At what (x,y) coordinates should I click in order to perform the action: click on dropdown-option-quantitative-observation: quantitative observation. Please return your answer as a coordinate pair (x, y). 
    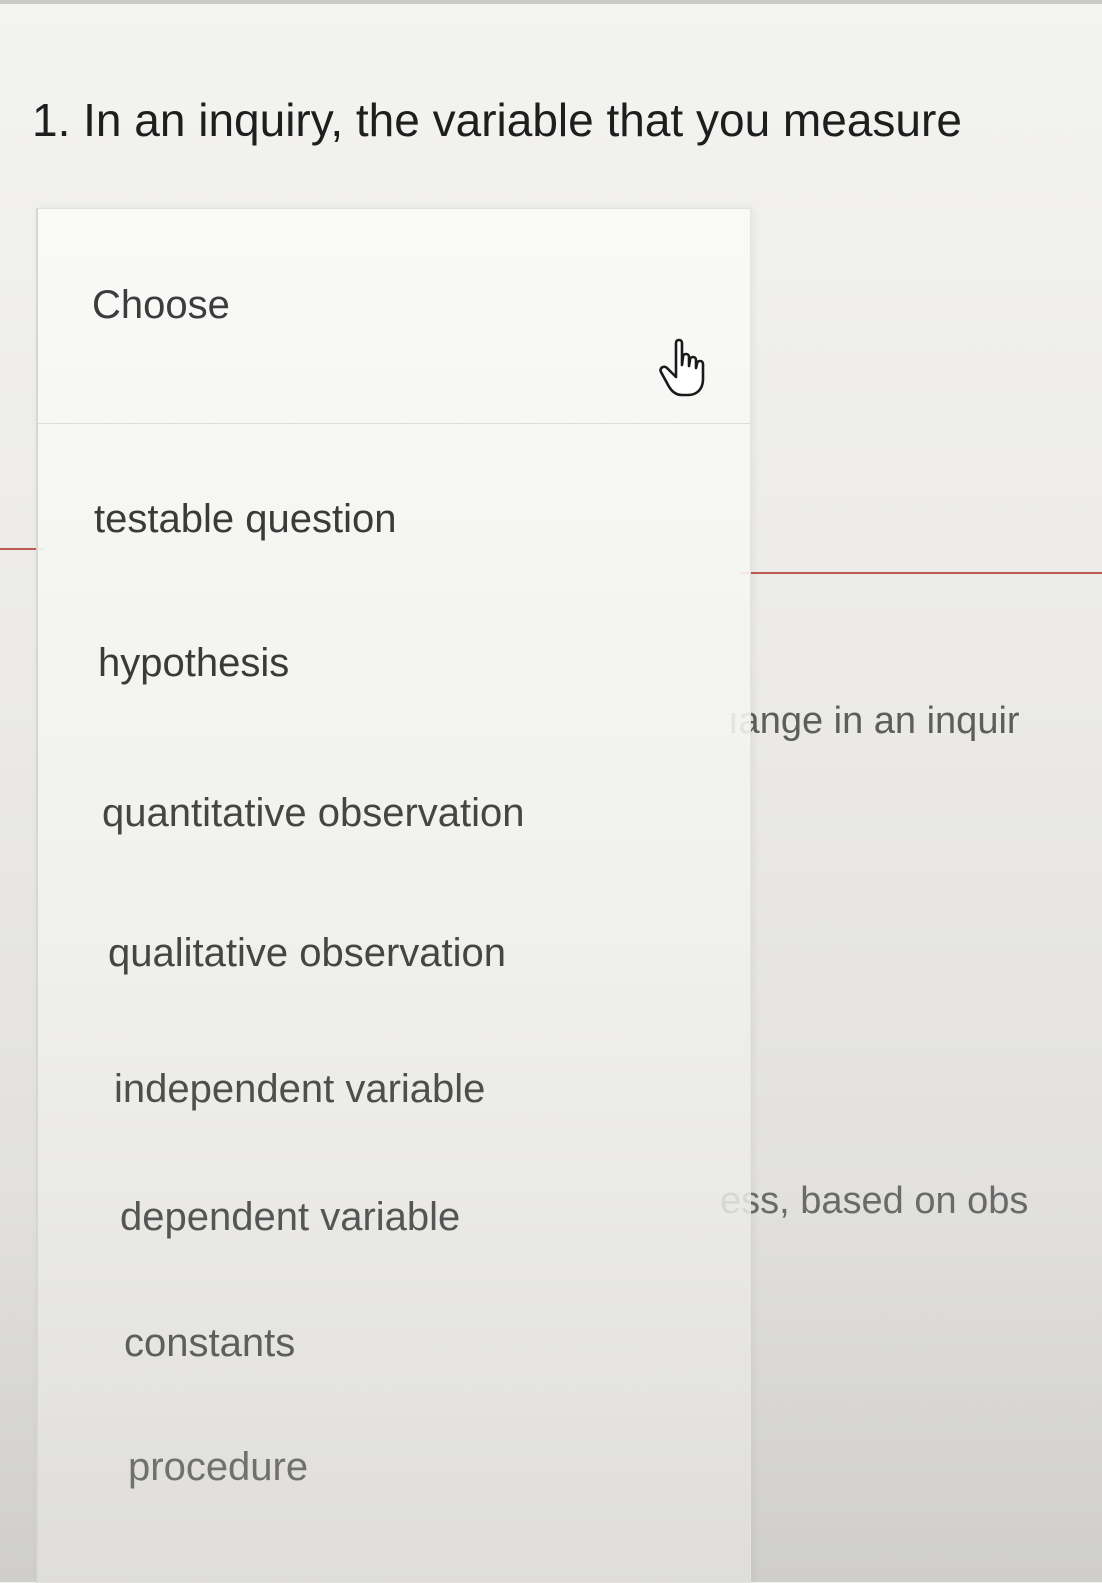
    Looking at the image, I should click on (313, 813).